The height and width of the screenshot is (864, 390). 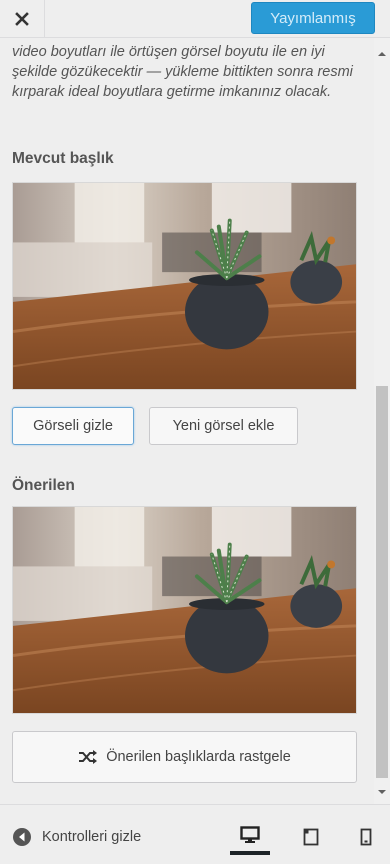 I want to click on scroll-up-arrow-icon, so click(x=382, y=54).